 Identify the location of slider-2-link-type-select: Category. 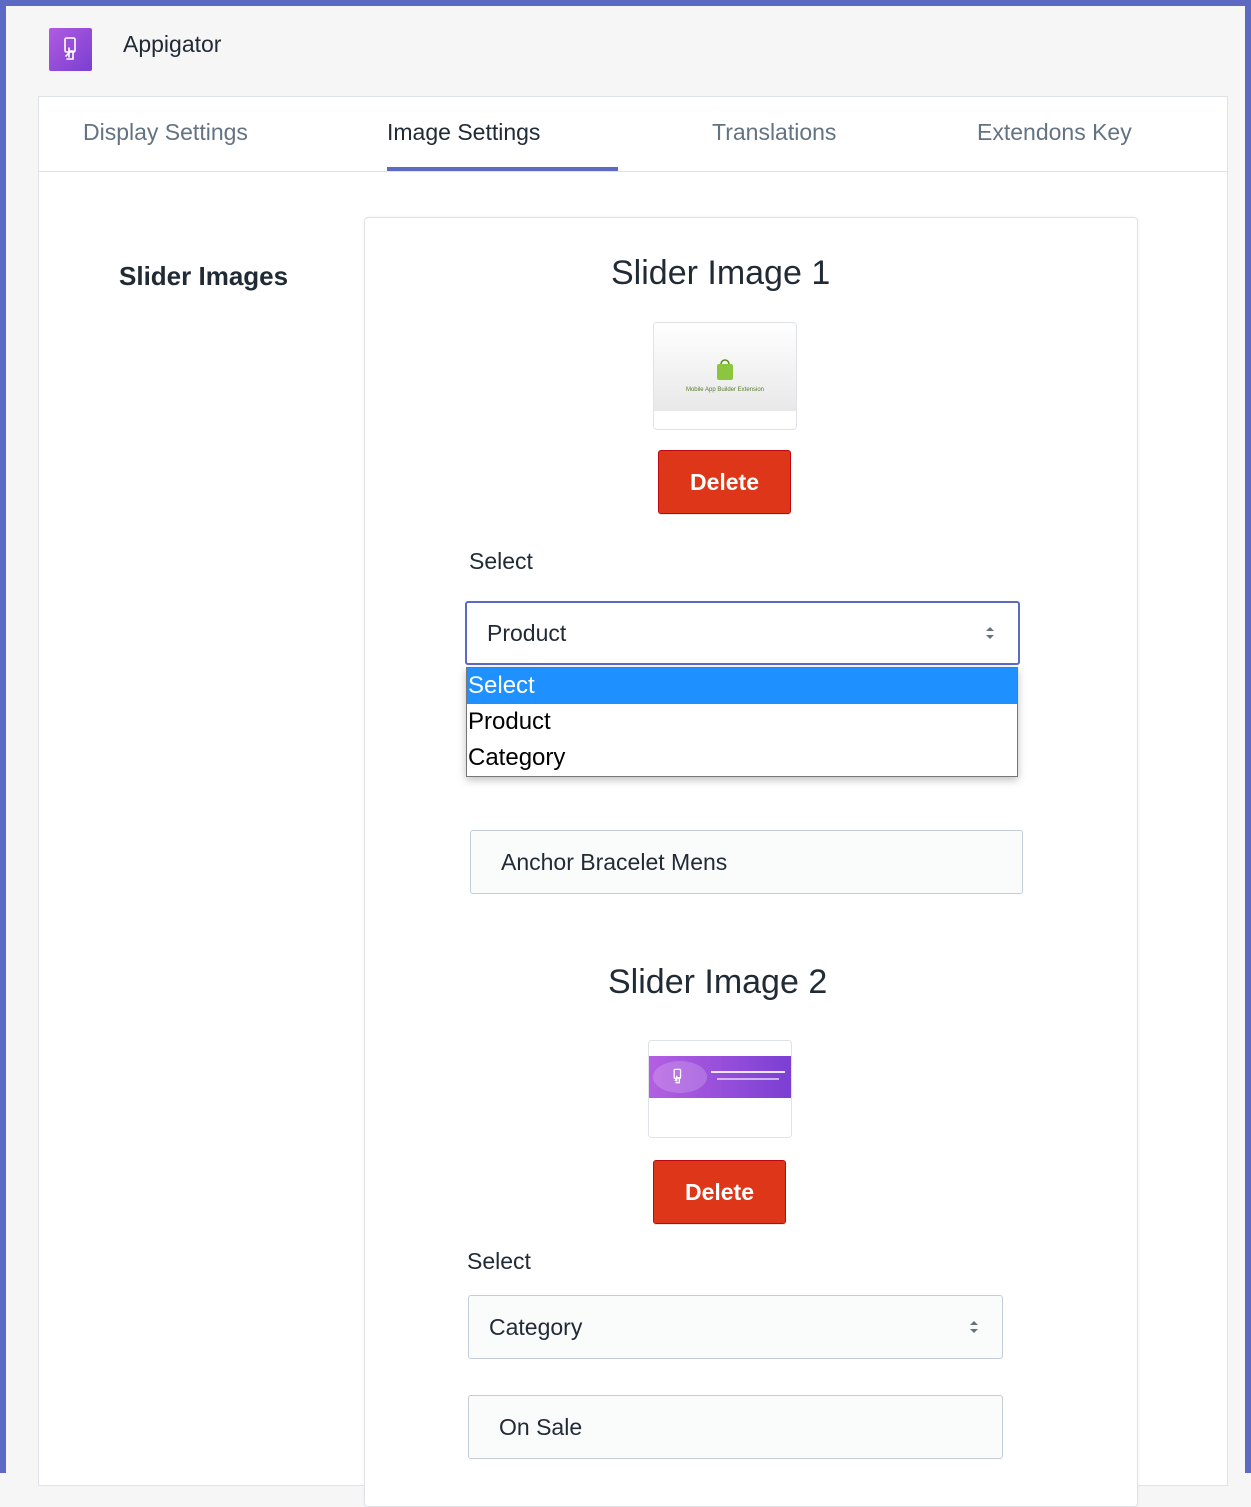
(735, 1327).